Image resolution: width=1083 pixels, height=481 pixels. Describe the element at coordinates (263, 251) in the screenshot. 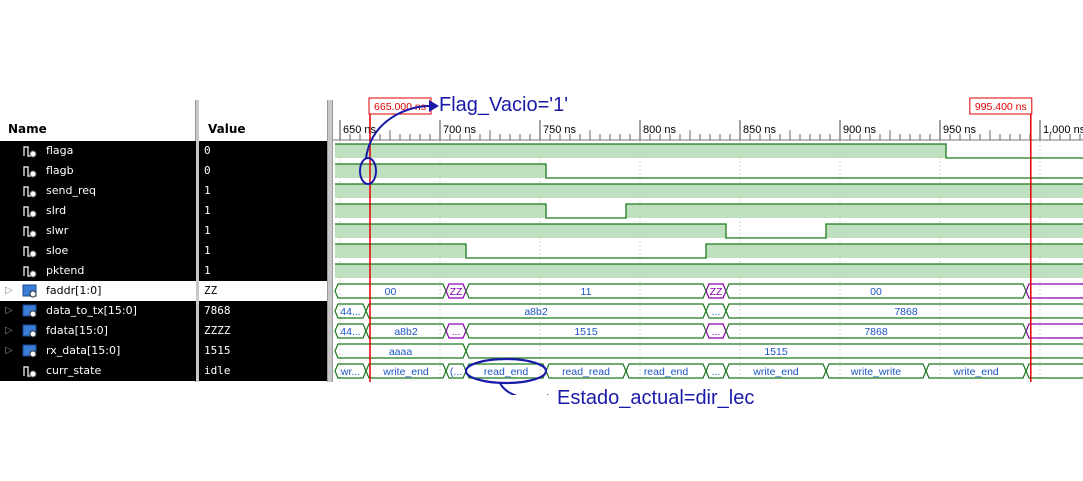

I see `signal-value-sloe: 1` at that location.